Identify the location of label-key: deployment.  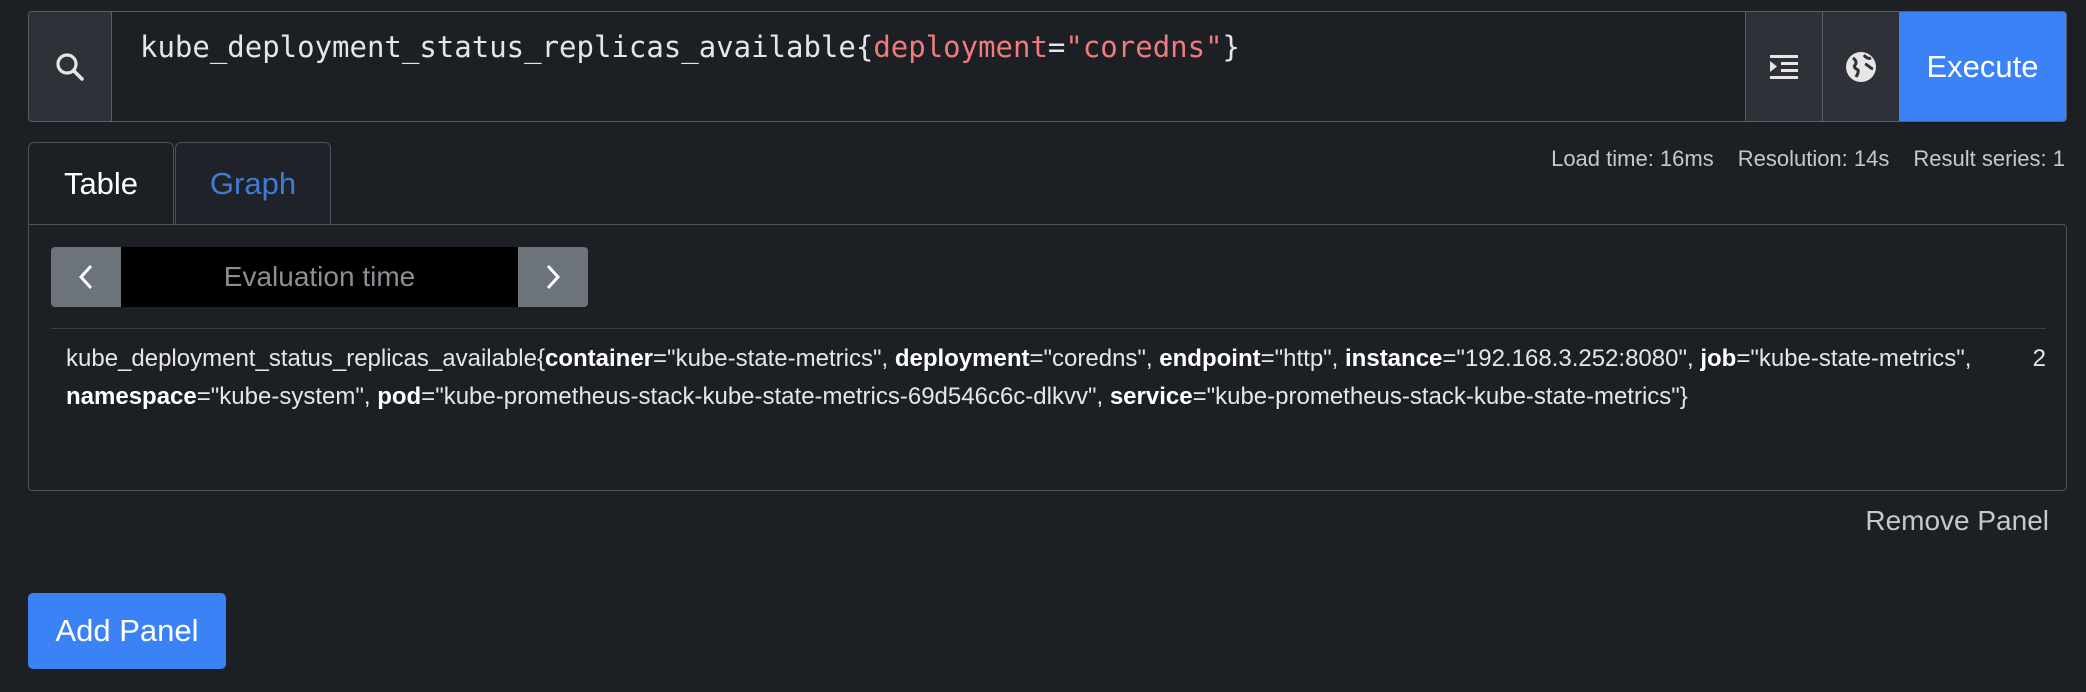
(962, 358).